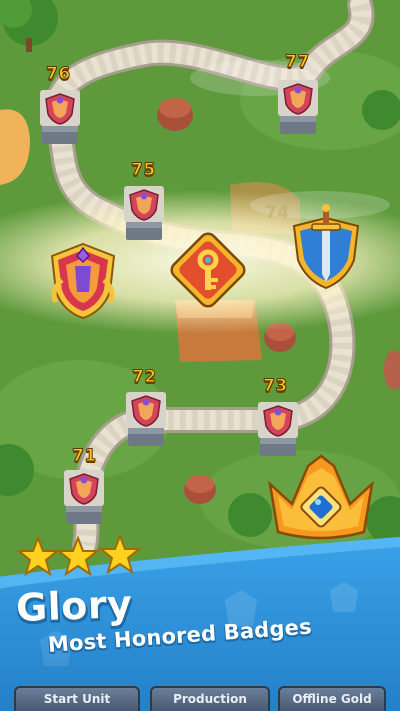 This screenshot has height=711, width=400. I want to click on level-label-72: 72, so click(144, 377).